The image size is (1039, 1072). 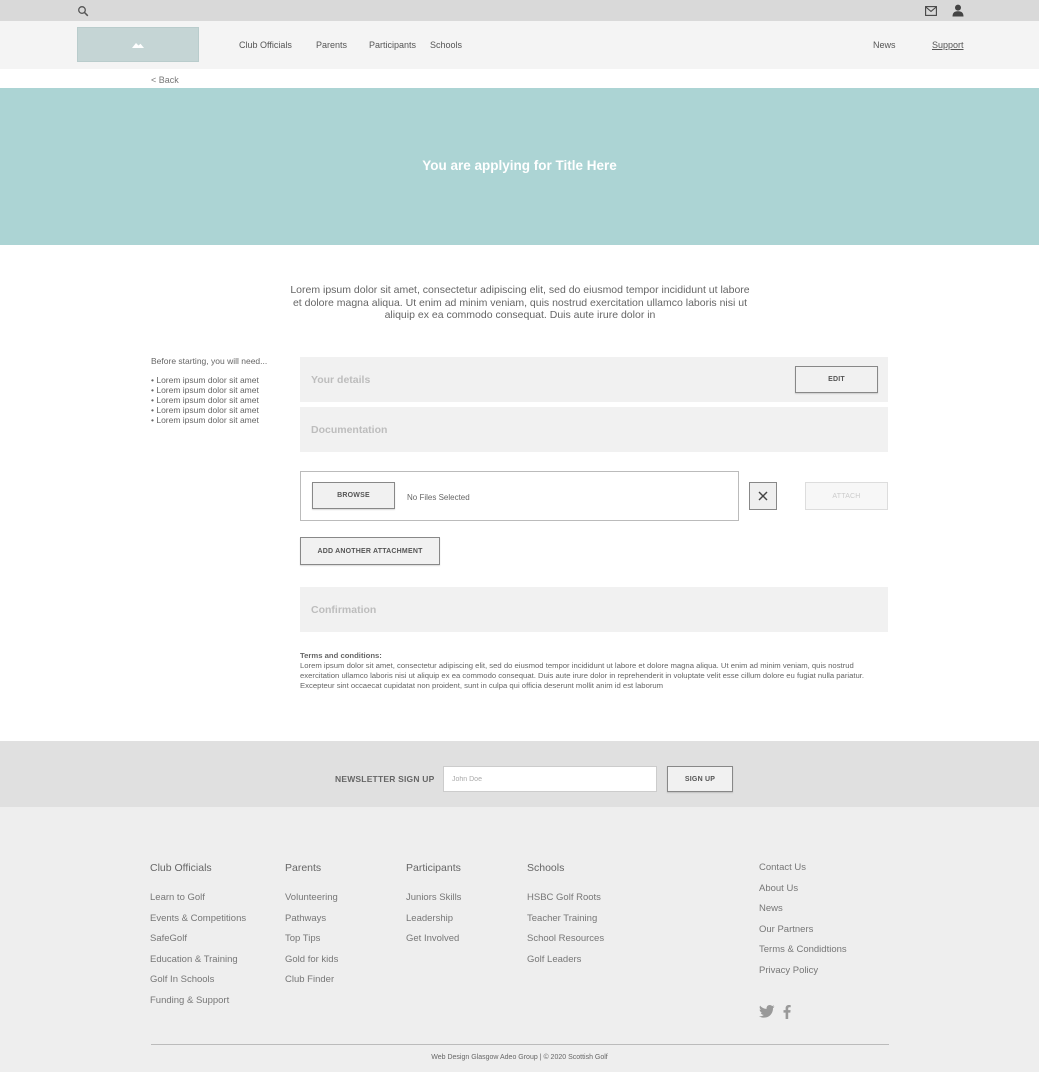 I want to click on footer-link: Learn to Golf, so click(x=198, y=902).